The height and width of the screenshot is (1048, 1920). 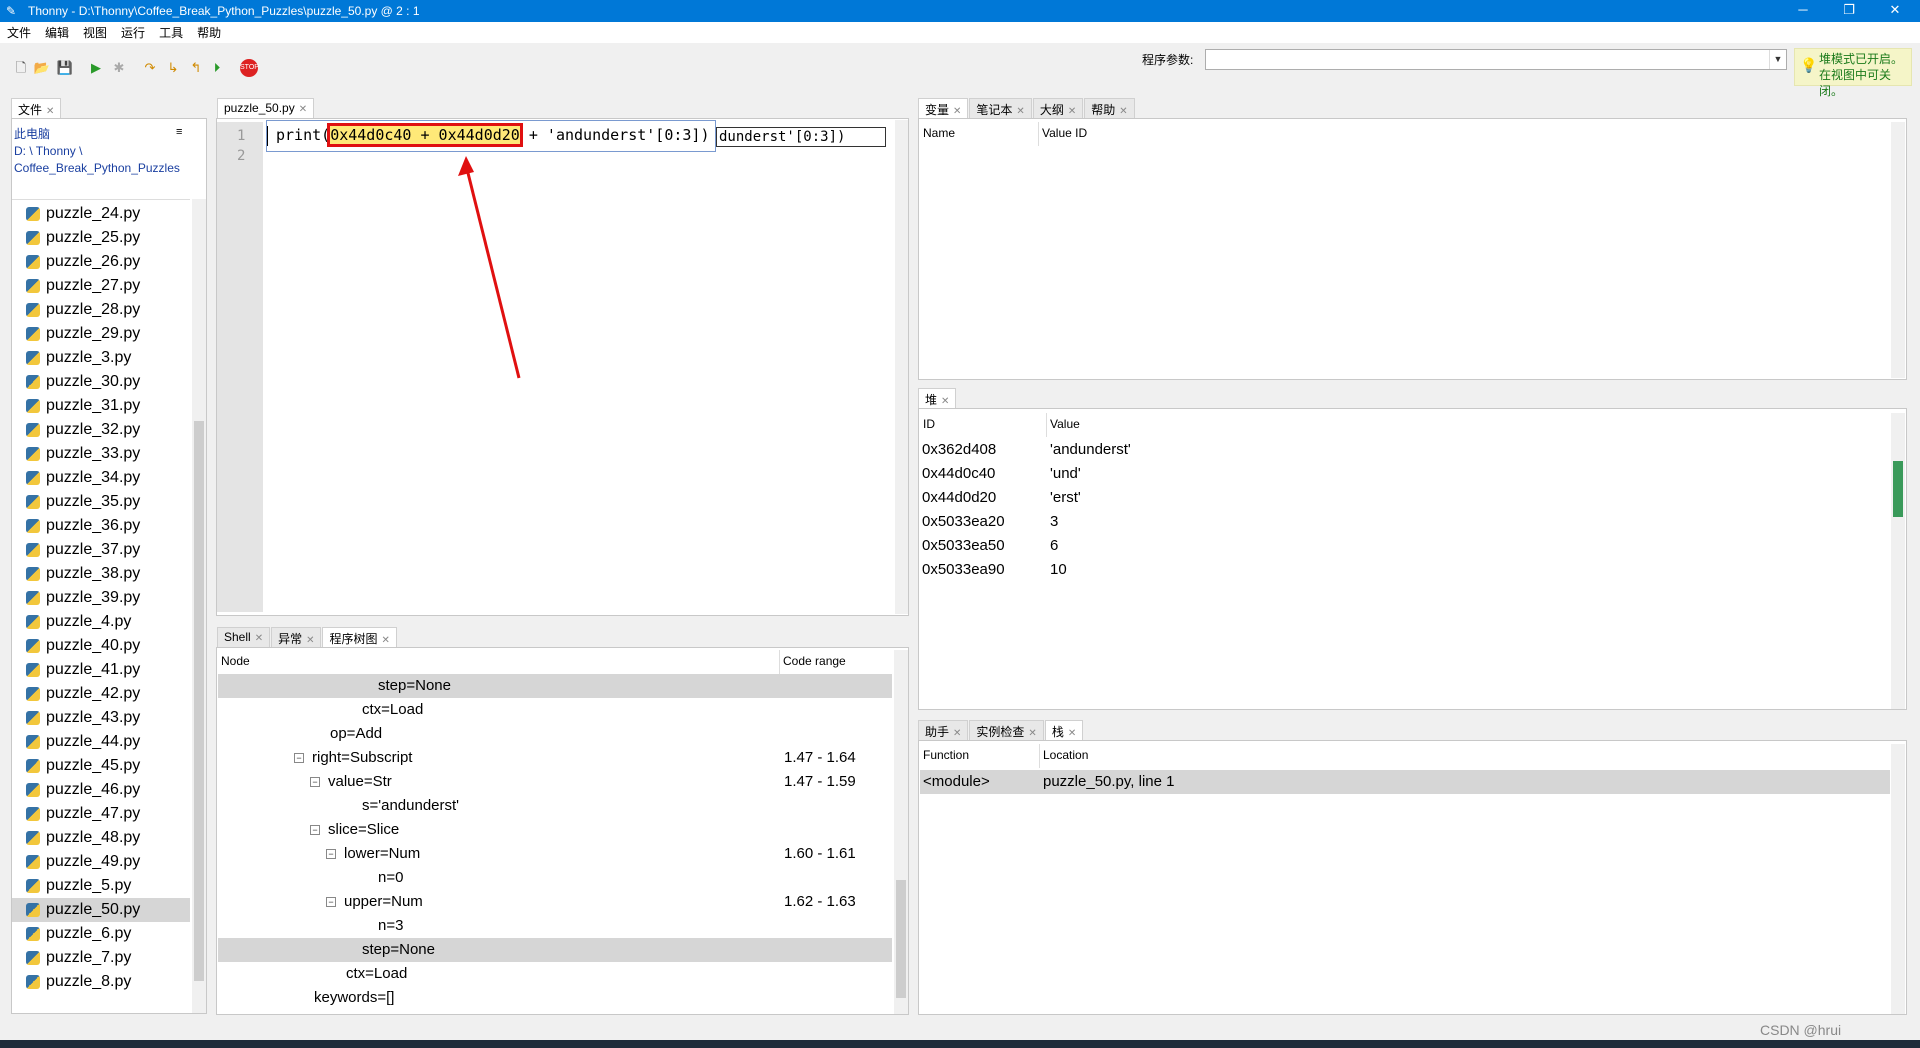 What do you see at coordinates (101, 238) in the screenshot?
I see `file-list-item: puzzle_25.py` at bounding box center [101, 238].